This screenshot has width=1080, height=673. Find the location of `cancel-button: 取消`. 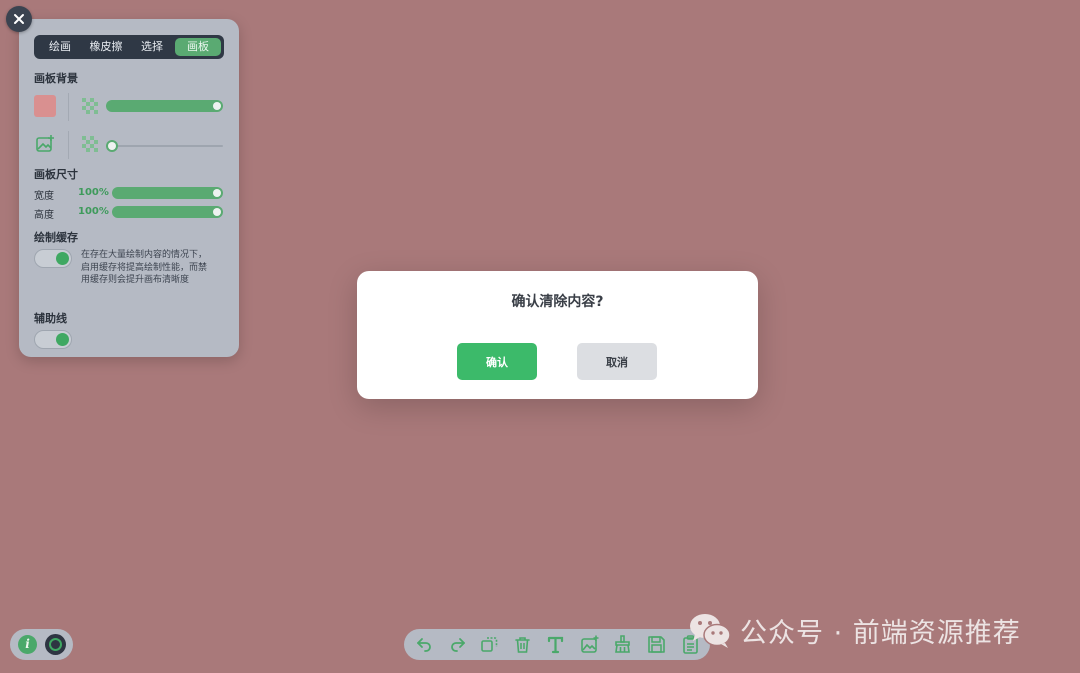

cancel-button: 取消 is located at coordinates (617, 361).